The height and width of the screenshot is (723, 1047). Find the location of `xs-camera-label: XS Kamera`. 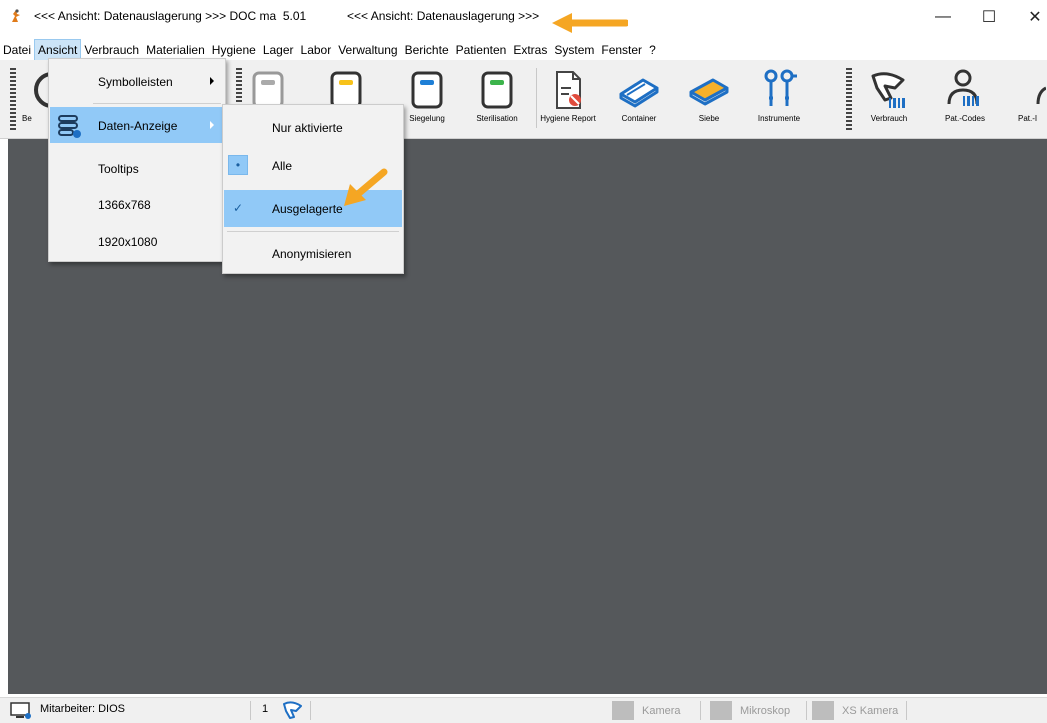

xs-camera-label: XS Kamera is located at coordinates (870, 710).